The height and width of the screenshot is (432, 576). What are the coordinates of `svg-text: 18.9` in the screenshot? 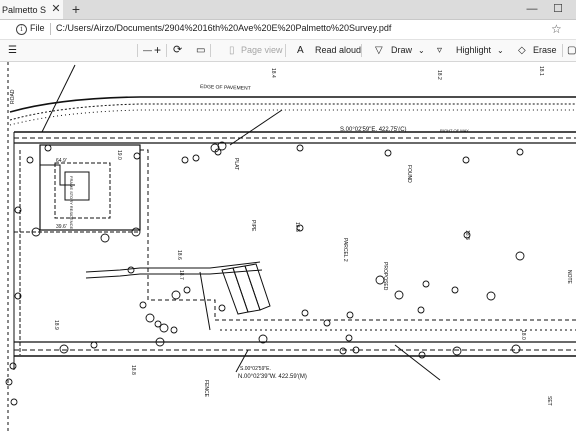 It's located at (56, 325).